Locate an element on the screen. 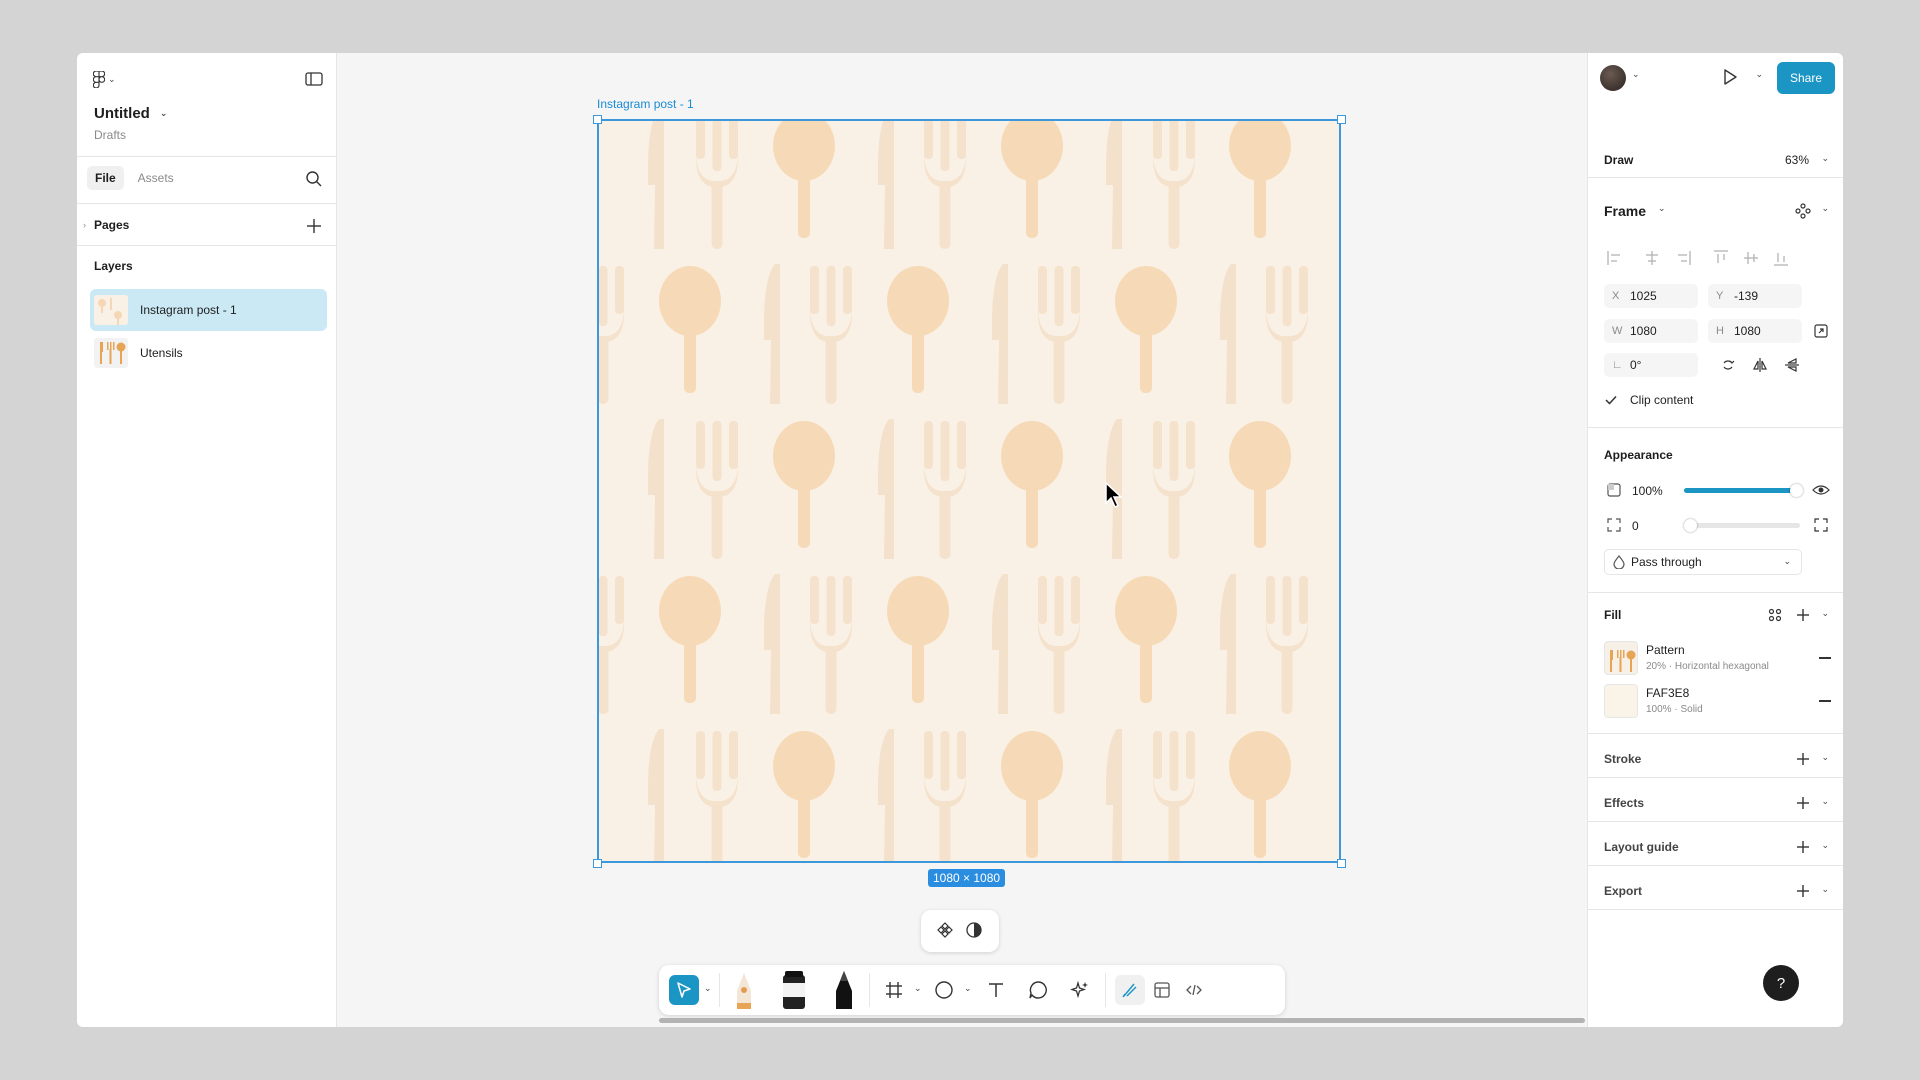  add-fill-icon is located at coordinates (1803, 615).